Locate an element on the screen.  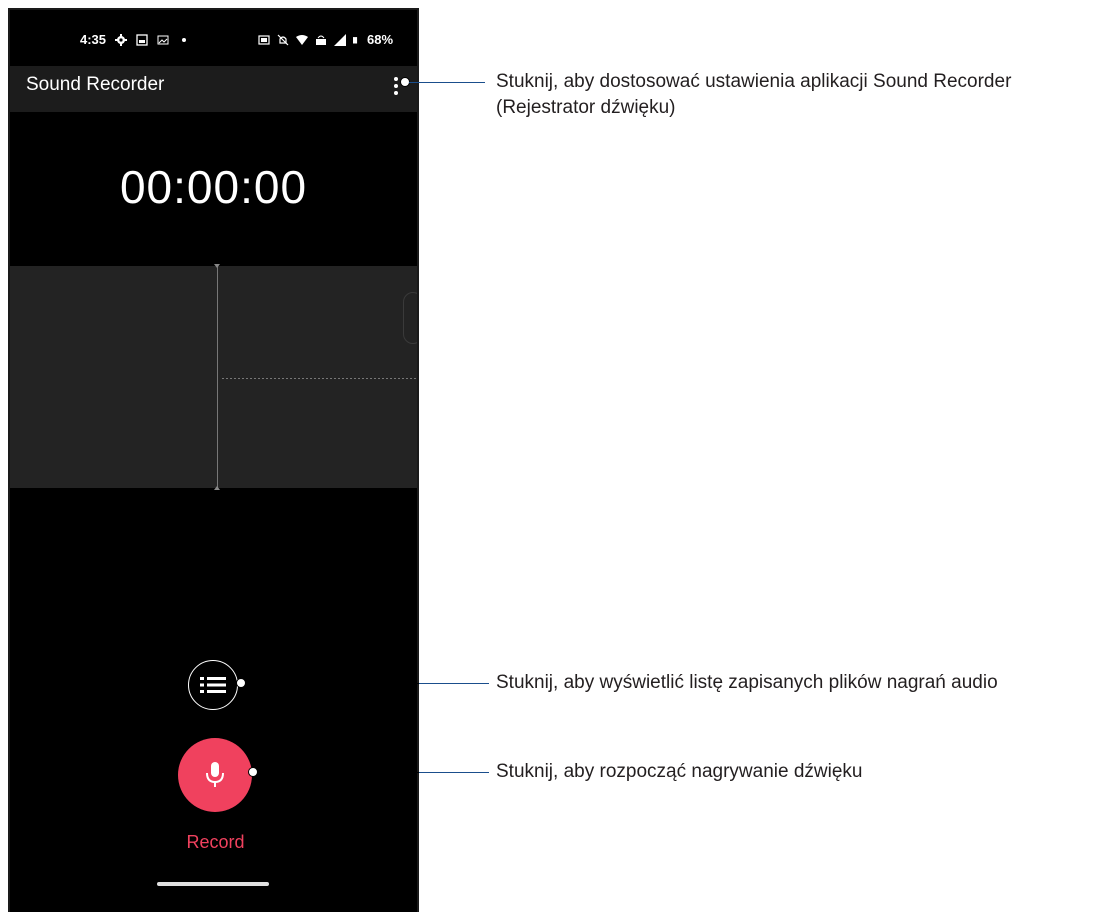
status-time: 4:35 is located at coordinates (93, 39).